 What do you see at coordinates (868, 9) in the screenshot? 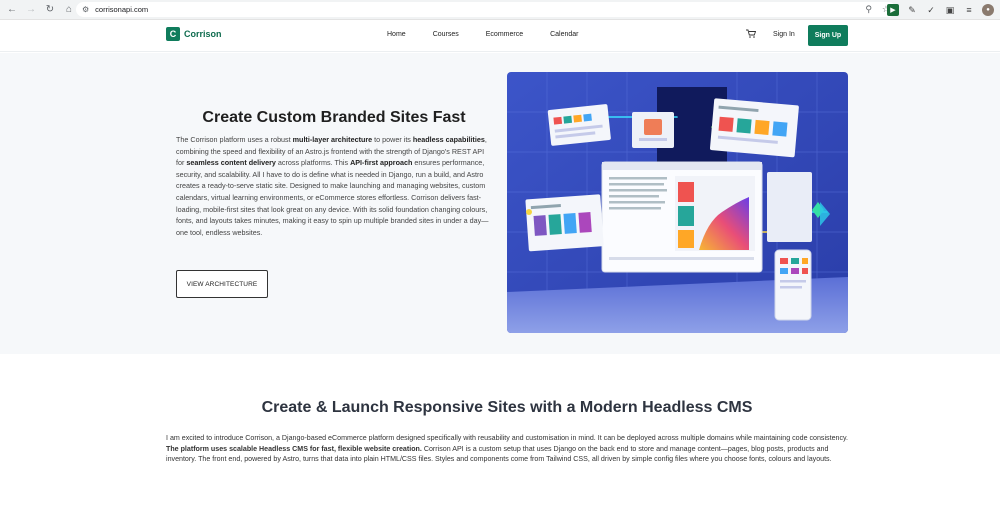
I see `magnifier-icon: ⚲` at bounding box center [868, 9].